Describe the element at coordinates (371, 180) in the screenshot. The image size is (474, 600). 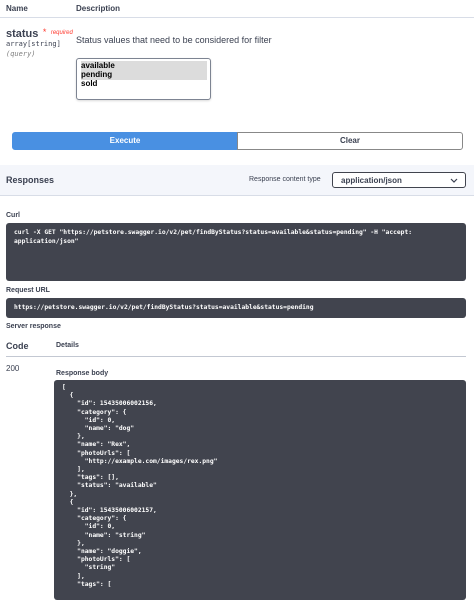
I see `response-content-type-value: application/json` at that location.